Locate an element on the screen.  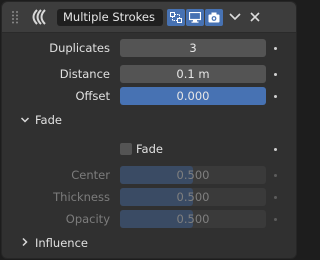
viewport-icon is located at coordinates (195, 17).